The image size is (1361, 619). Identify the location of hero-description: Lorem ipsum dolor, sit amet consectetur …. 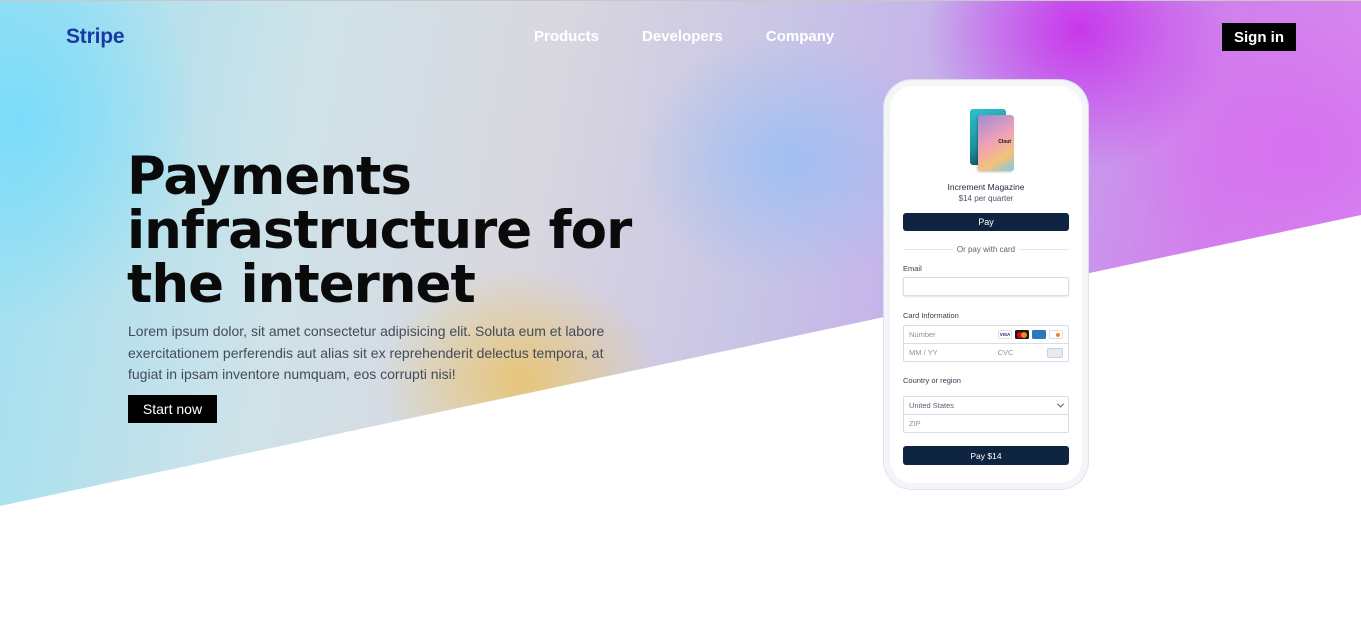
(366, 352).